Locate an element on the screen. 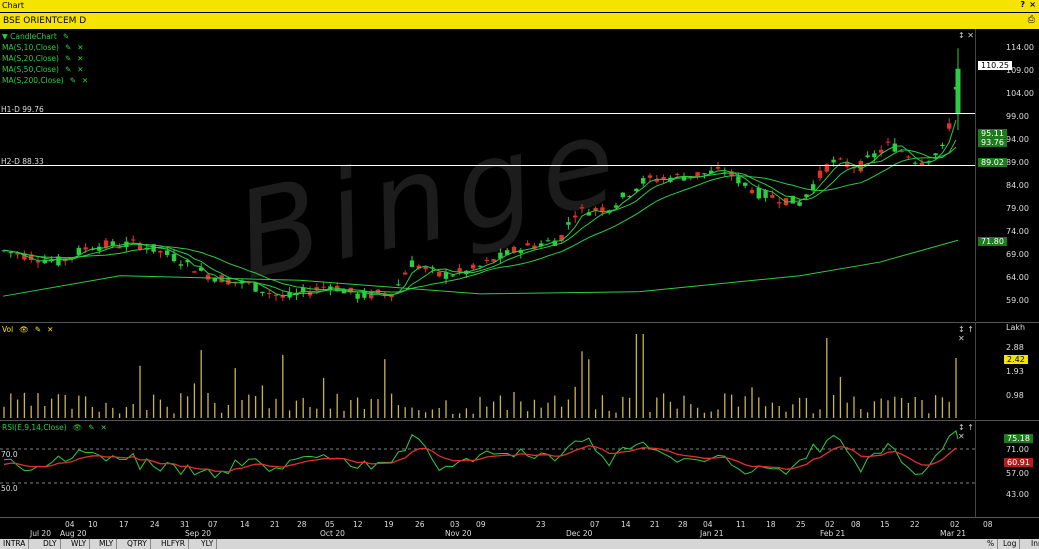 The width and height of the screenshot is (1039, 549). print-icon: ⎙ is located at coordinates (1031, 20).